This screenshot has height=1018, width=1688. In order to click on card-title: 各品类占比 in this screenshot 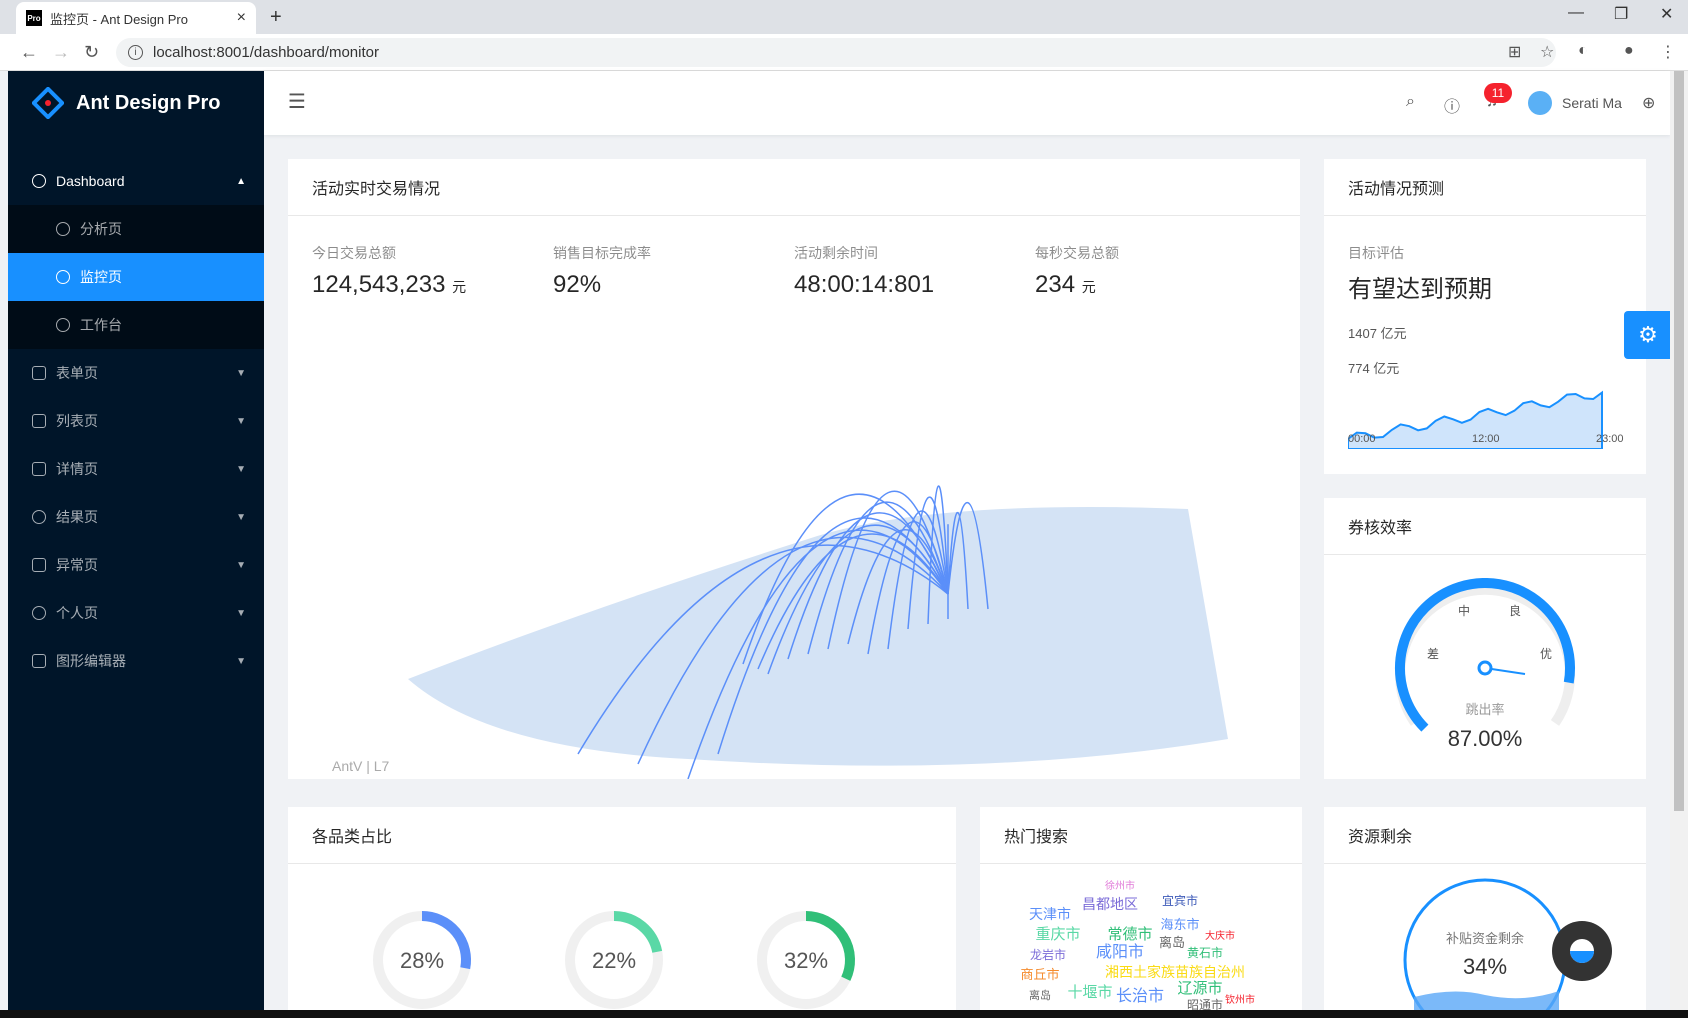, I will do `click(622, 835)`.